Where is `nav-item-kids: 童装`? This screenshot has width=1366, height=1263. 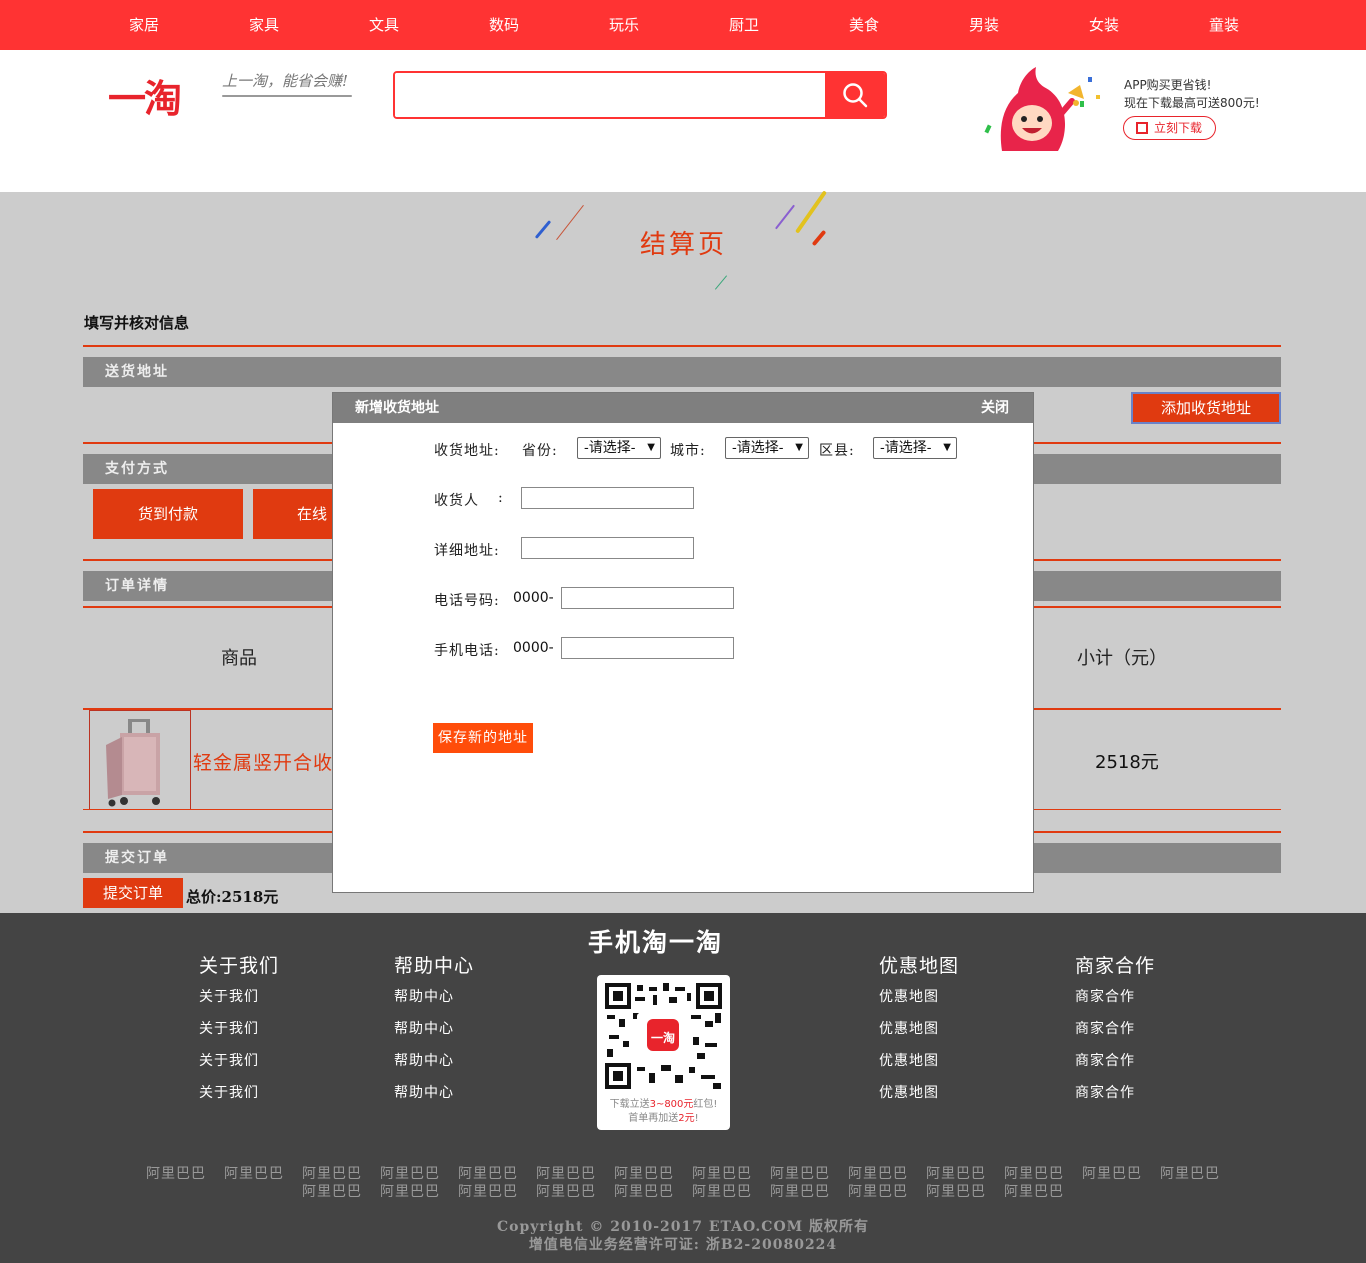
nav-item-kids: 童装 is located at coordinates (1224, 25).